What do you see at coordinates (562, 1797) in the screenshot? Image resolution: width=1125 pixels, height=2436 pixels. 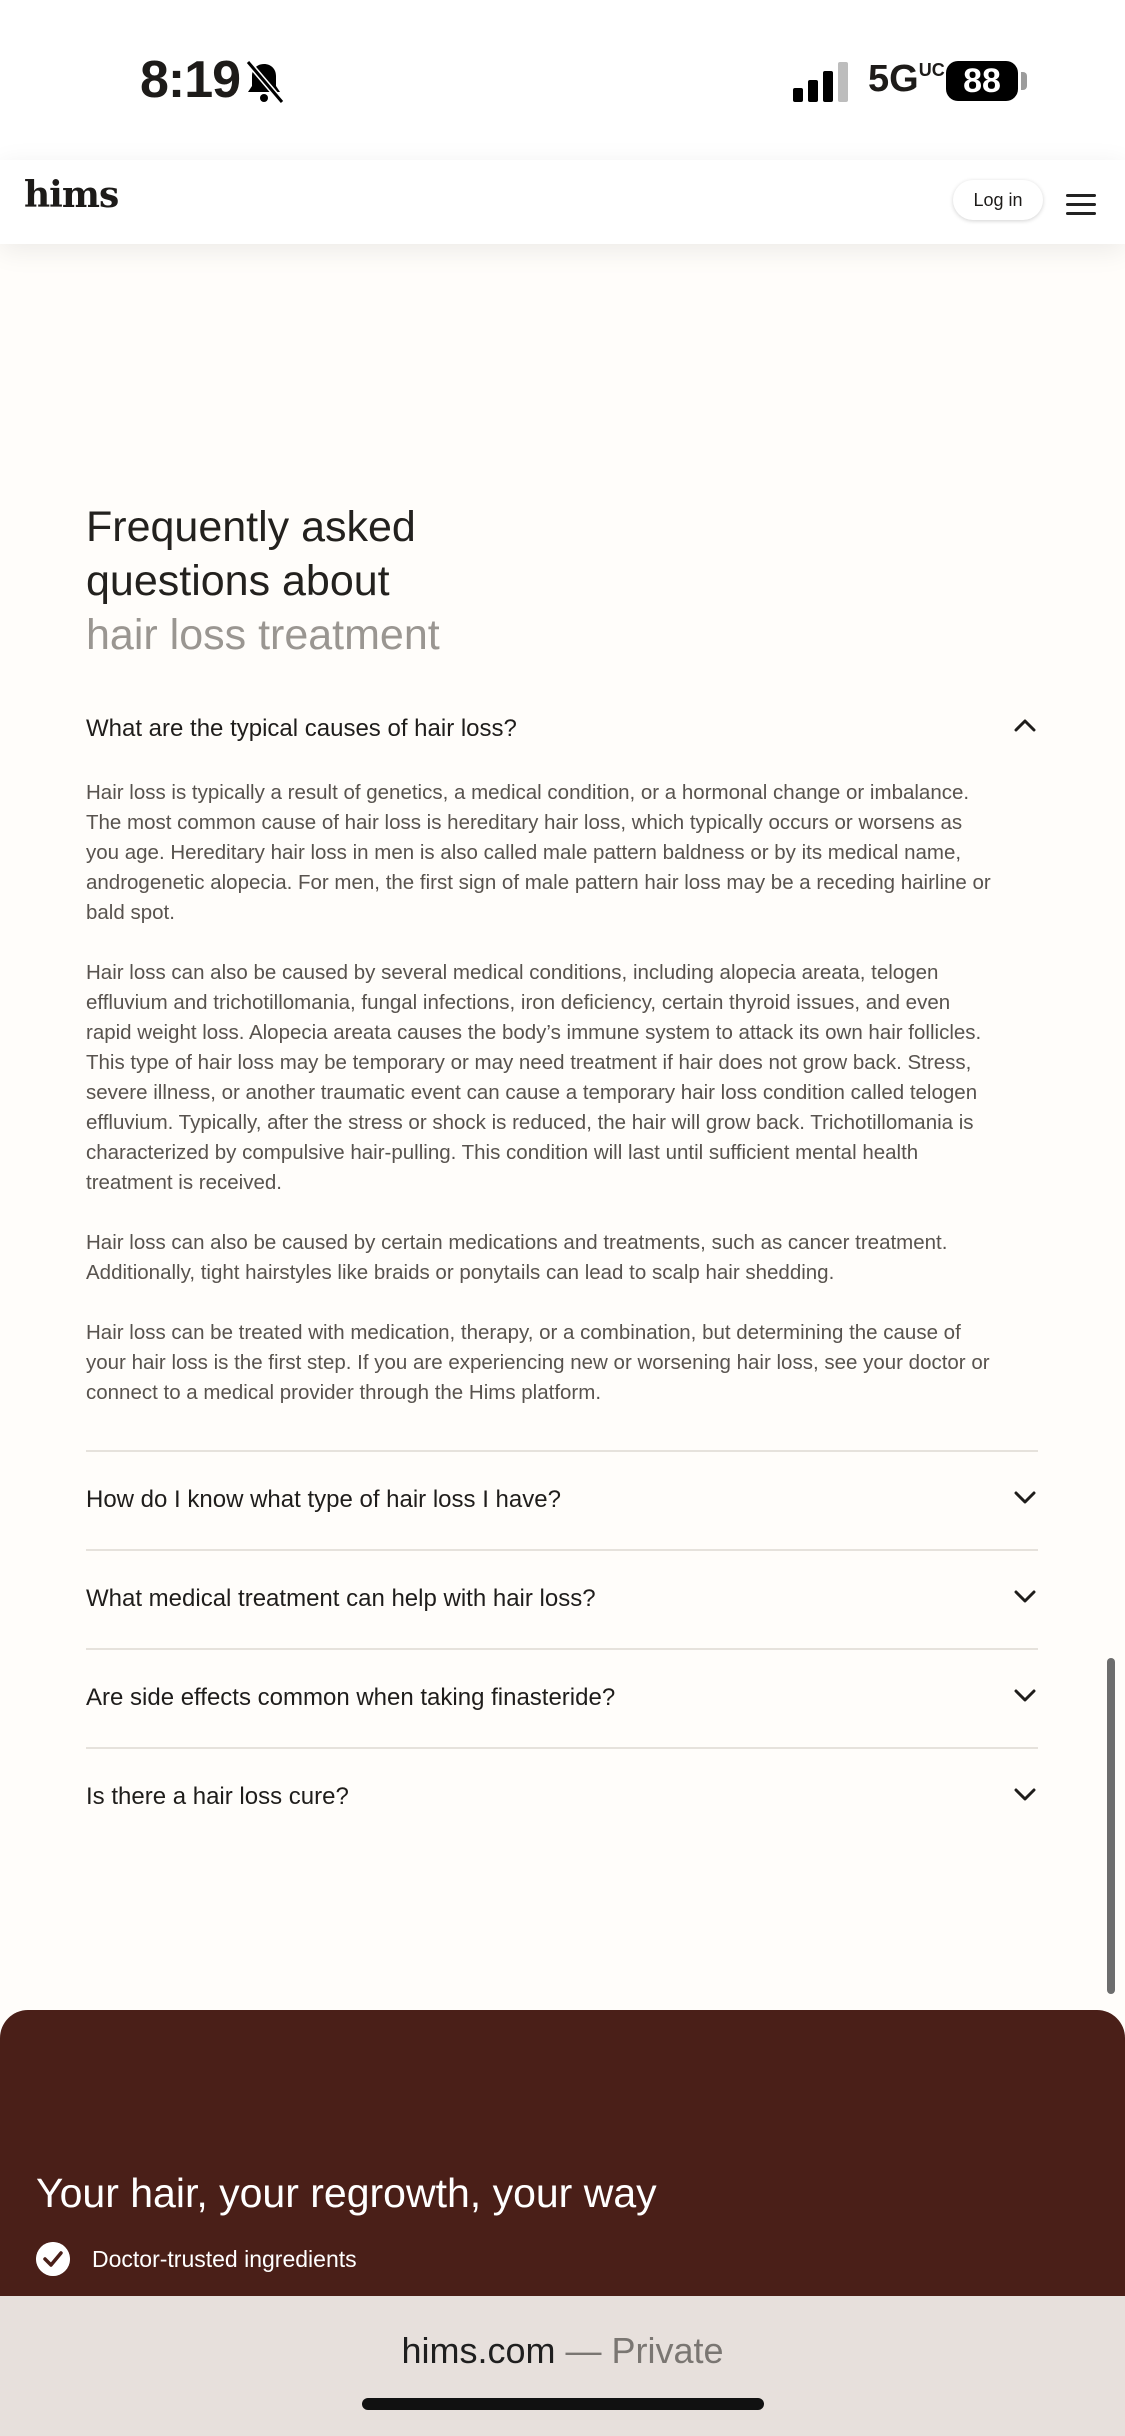 I see `faq-question-5: Is there a hair loss cure?` at bounding box center [562, 1797].